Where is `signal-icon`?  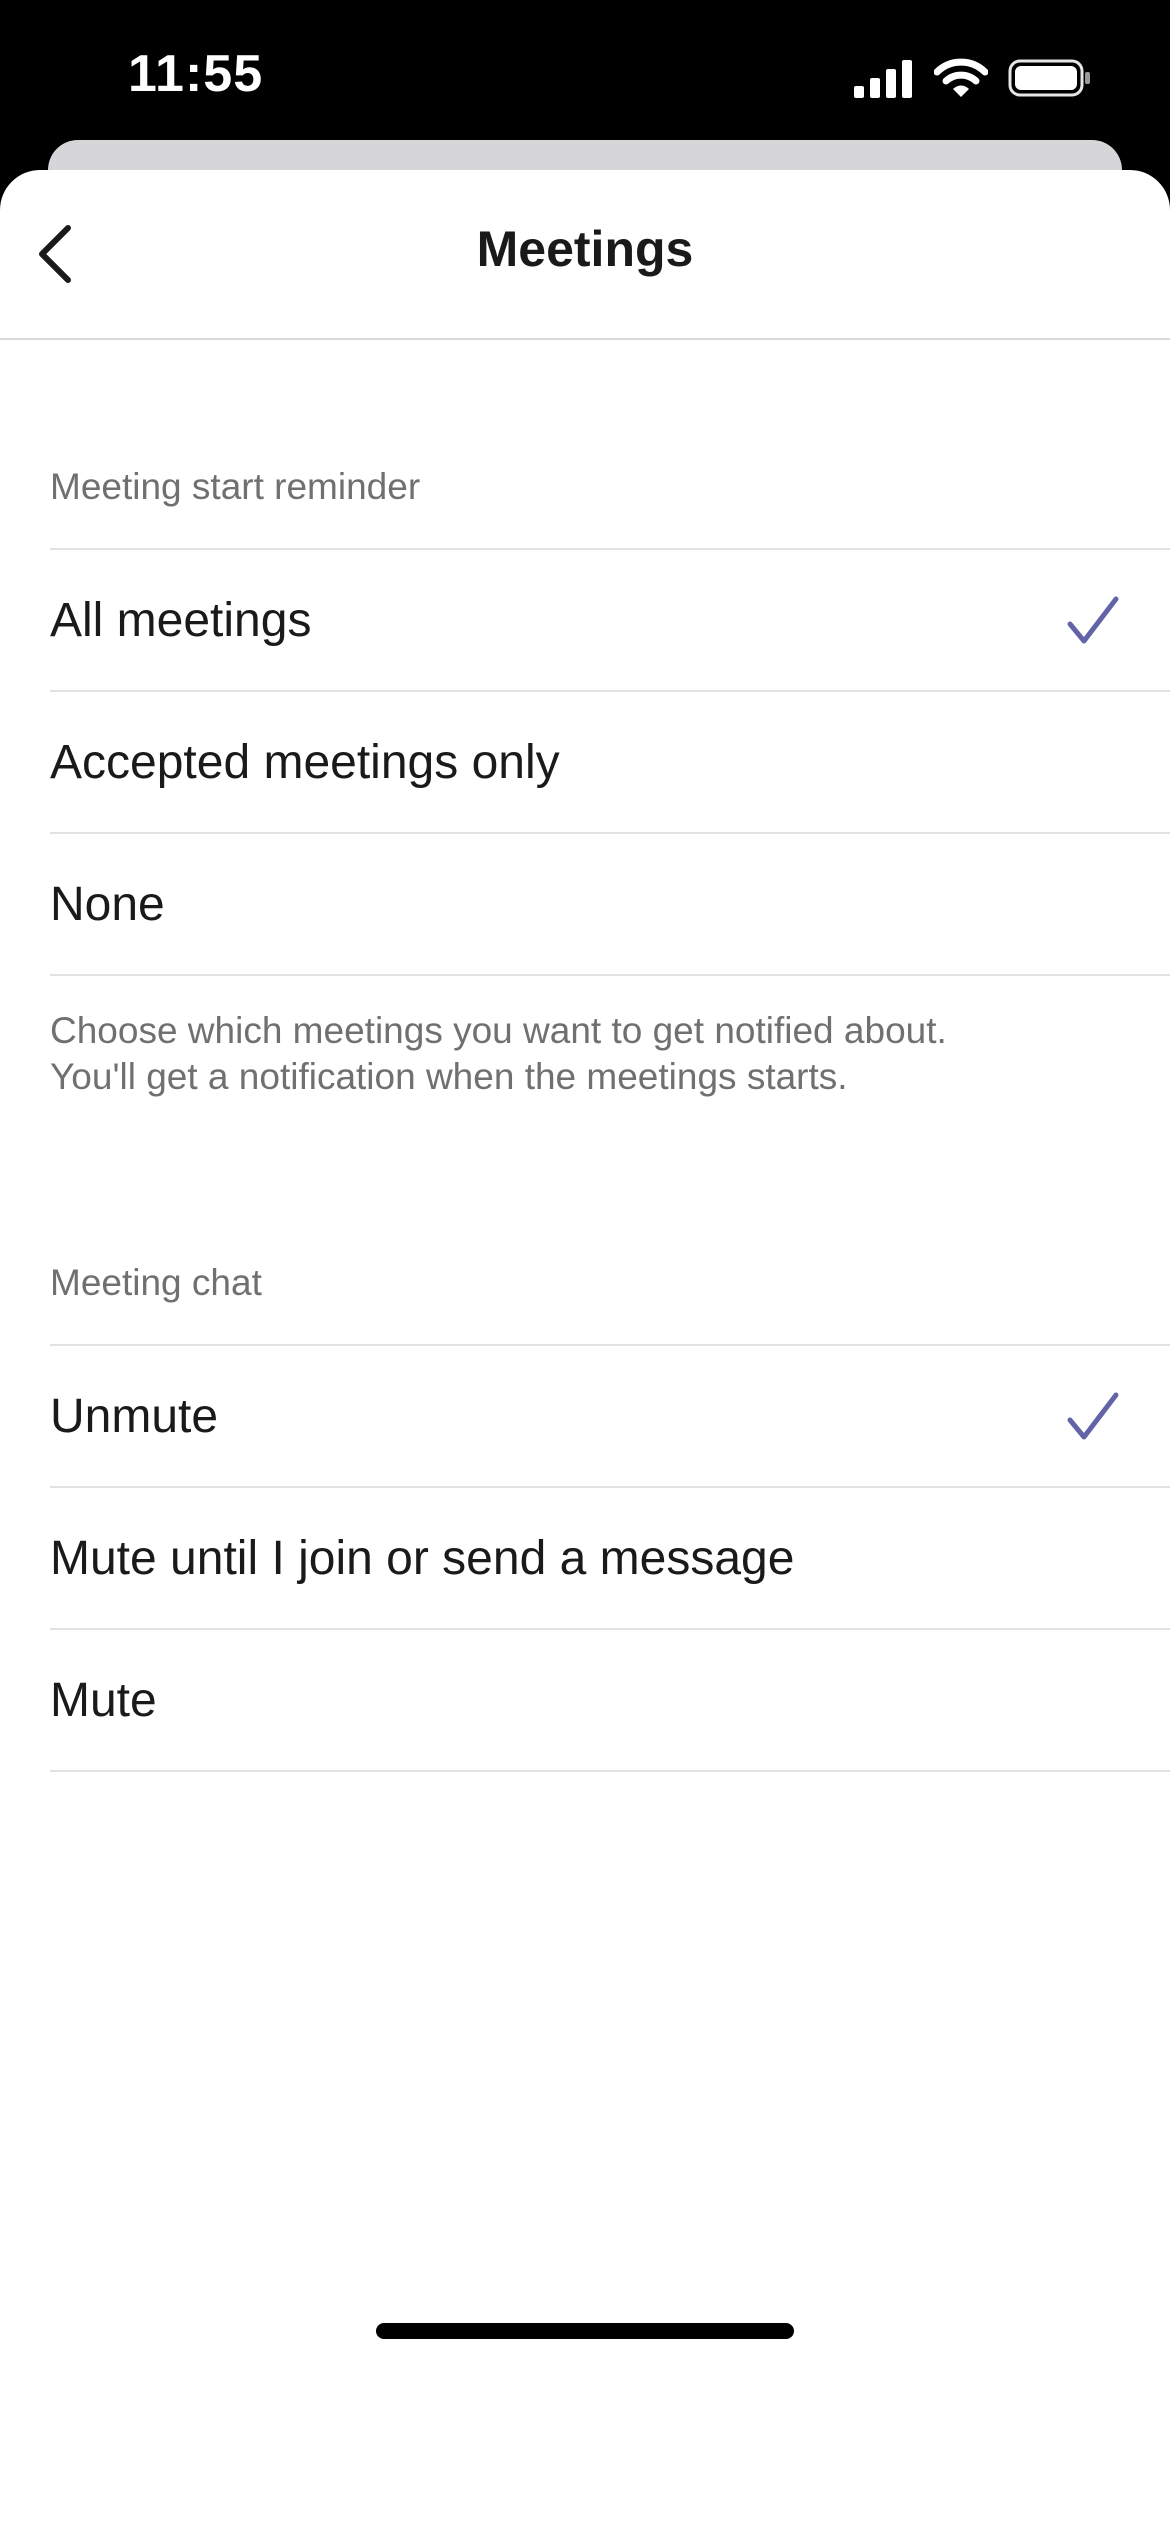
signal-icon is located at coordinates (883, 79).